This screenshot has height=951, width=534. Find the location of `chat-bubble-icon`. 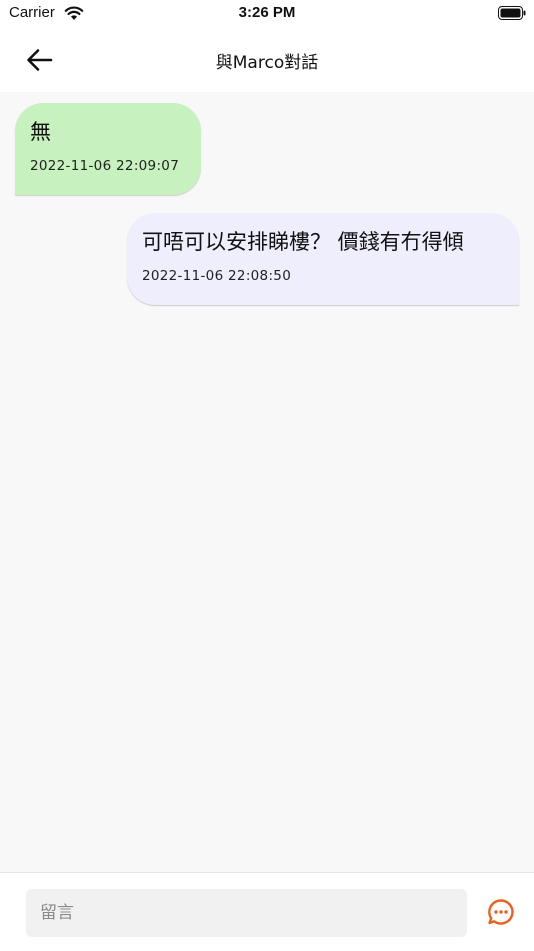

chat-bubble-icon is located at coordinates (501, 912).